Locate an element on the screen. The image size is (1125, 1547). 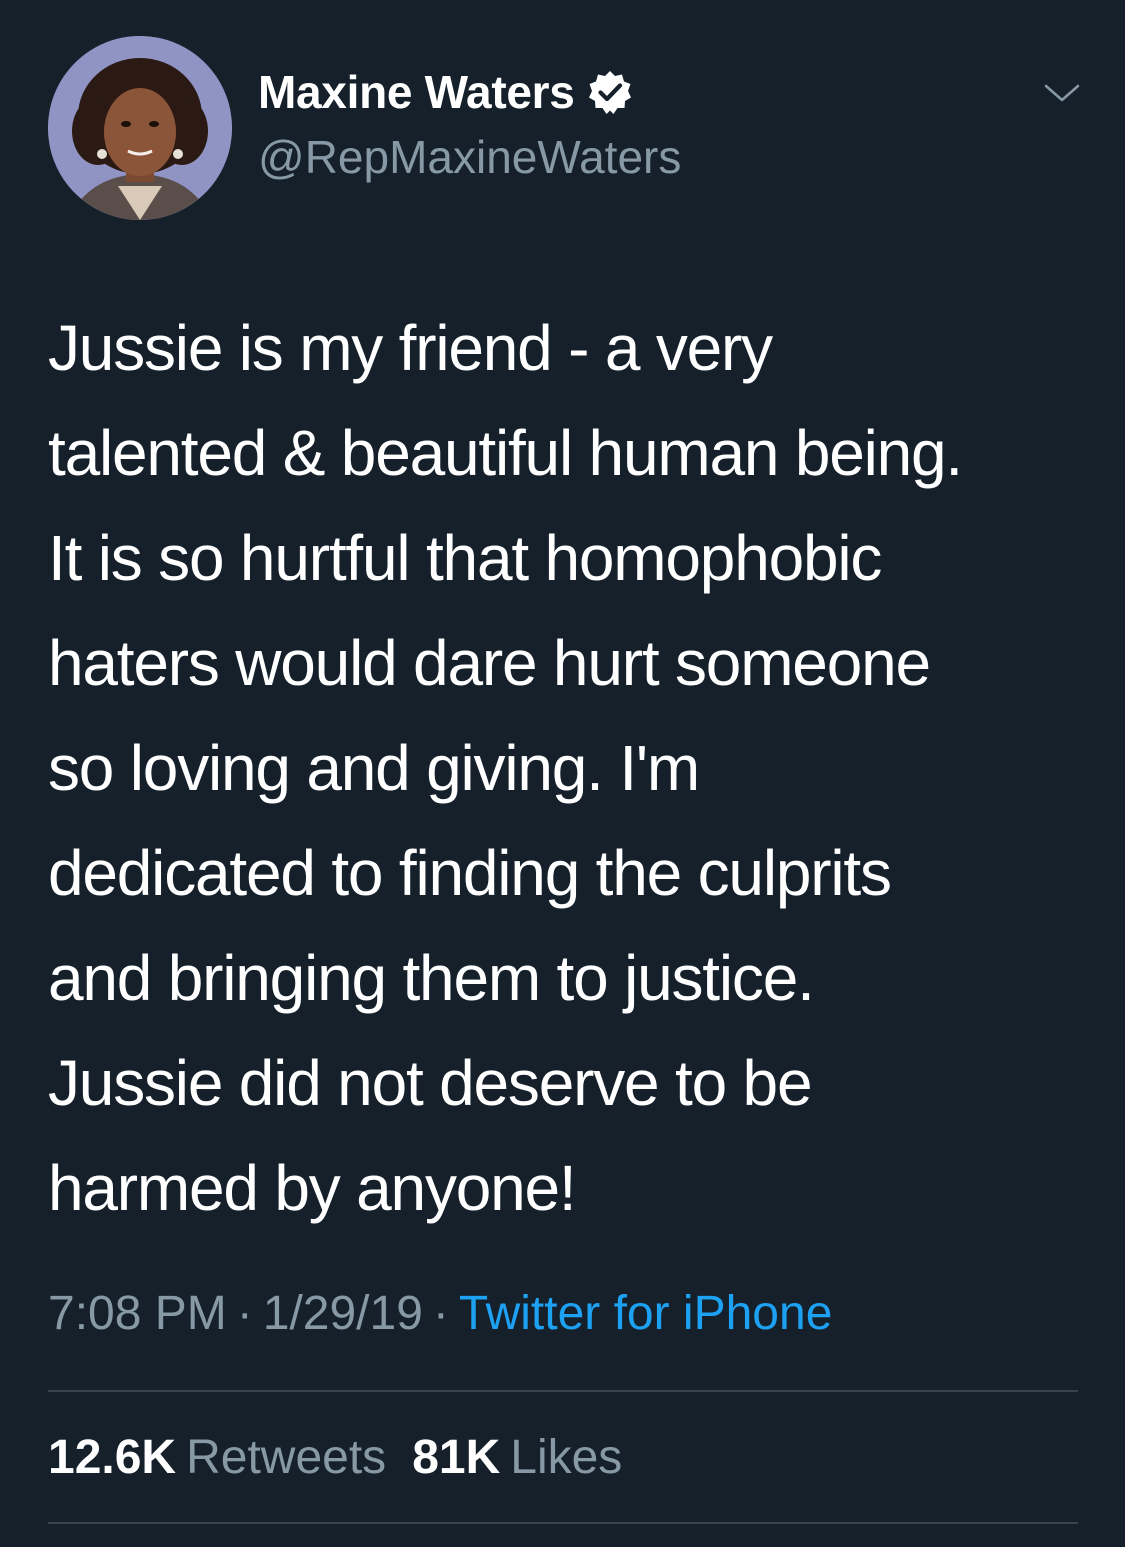
avatar is located at coordinates (140, 128).